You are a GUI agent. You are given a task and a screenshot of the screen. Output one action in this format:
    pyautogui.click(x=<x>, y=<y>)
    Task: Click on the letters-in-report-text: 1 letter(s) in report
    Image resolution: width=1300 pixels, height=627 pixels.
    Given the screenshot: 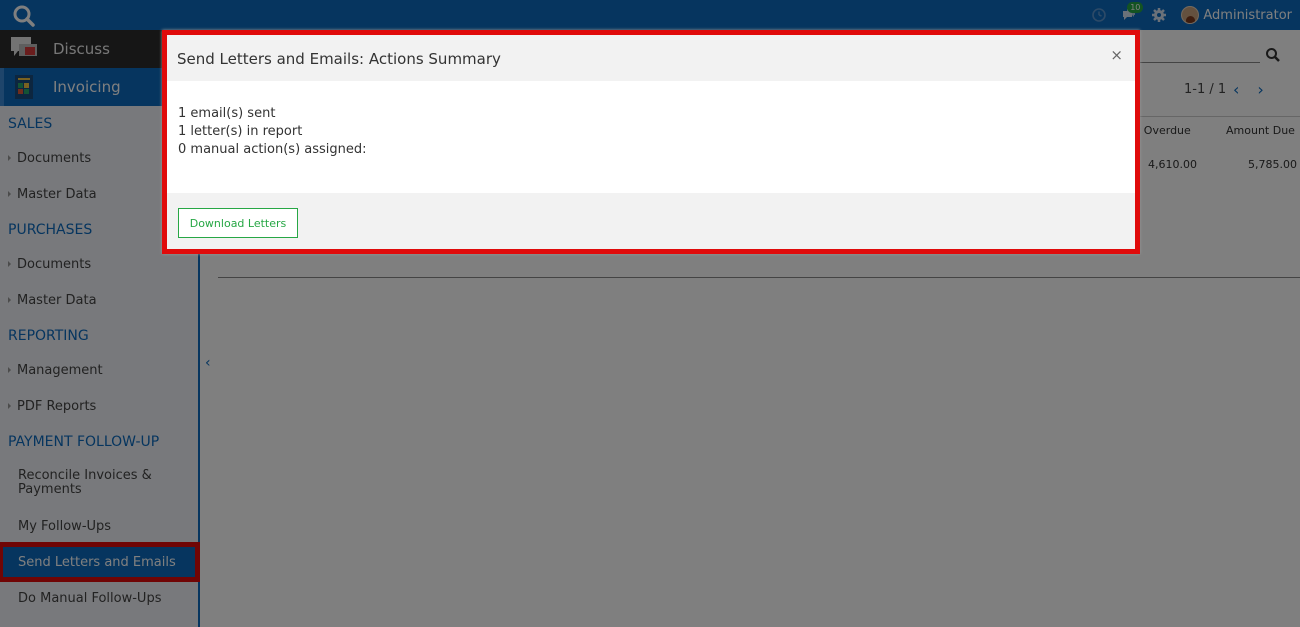 What is the action you would take?
    pyautogui.click(x=240, y=131)
    